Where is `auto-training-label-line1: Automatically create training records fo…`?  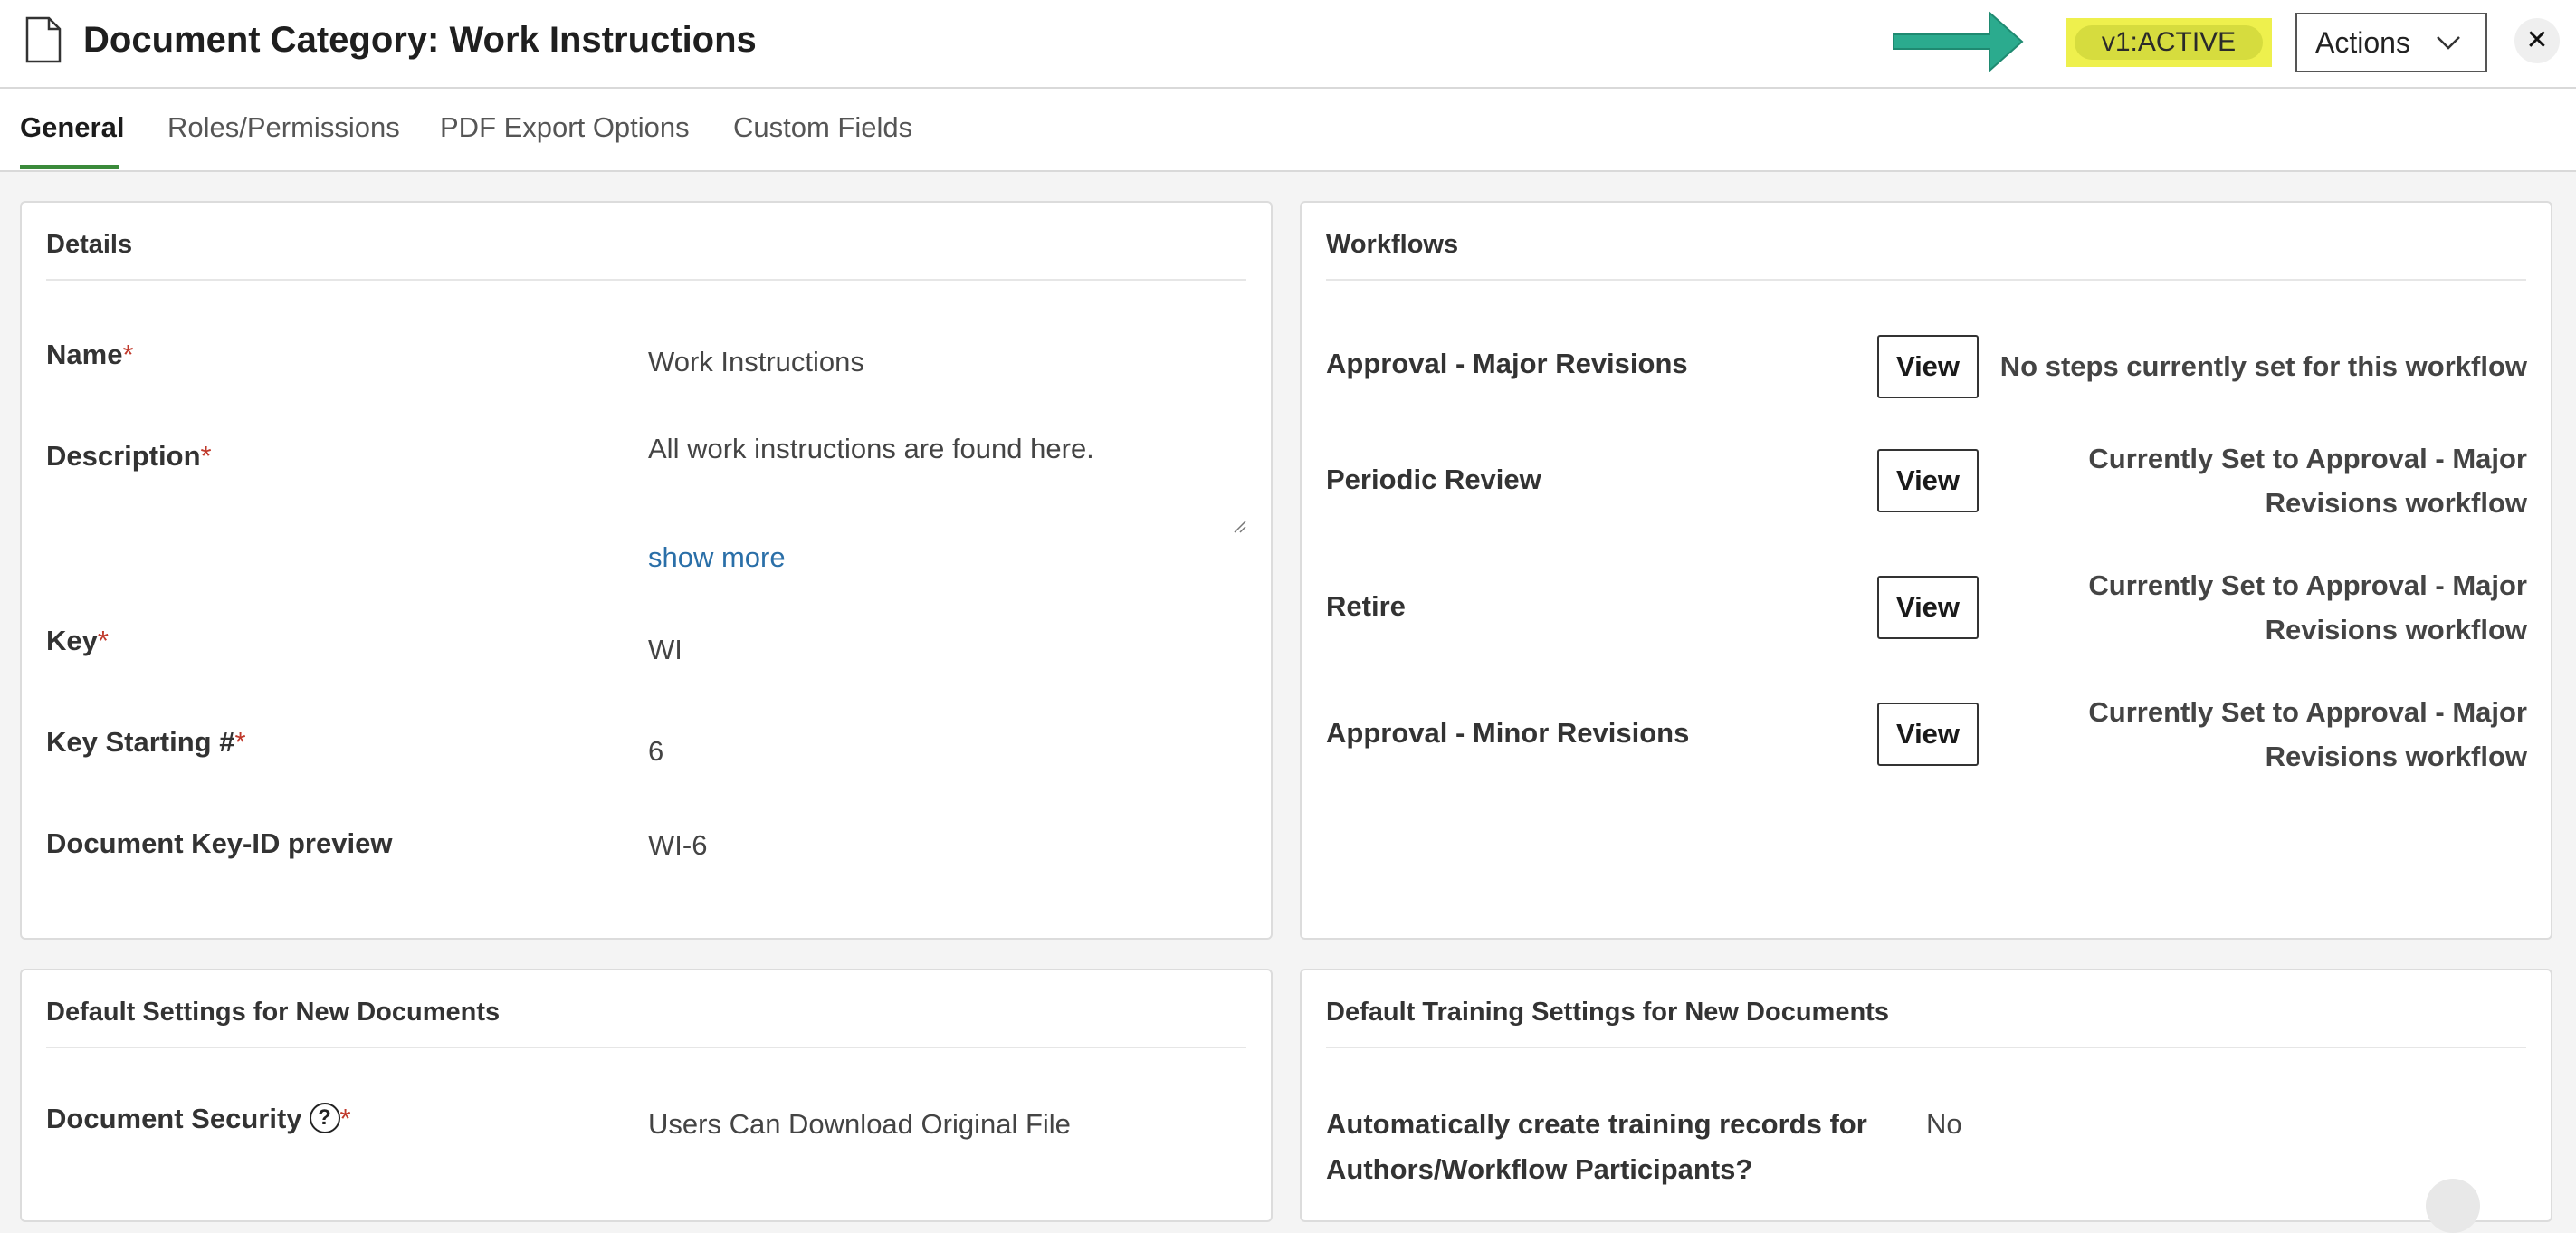 auto-training-label-line1: Automatically create training records fo… is located at coordinates (1596, 1124).